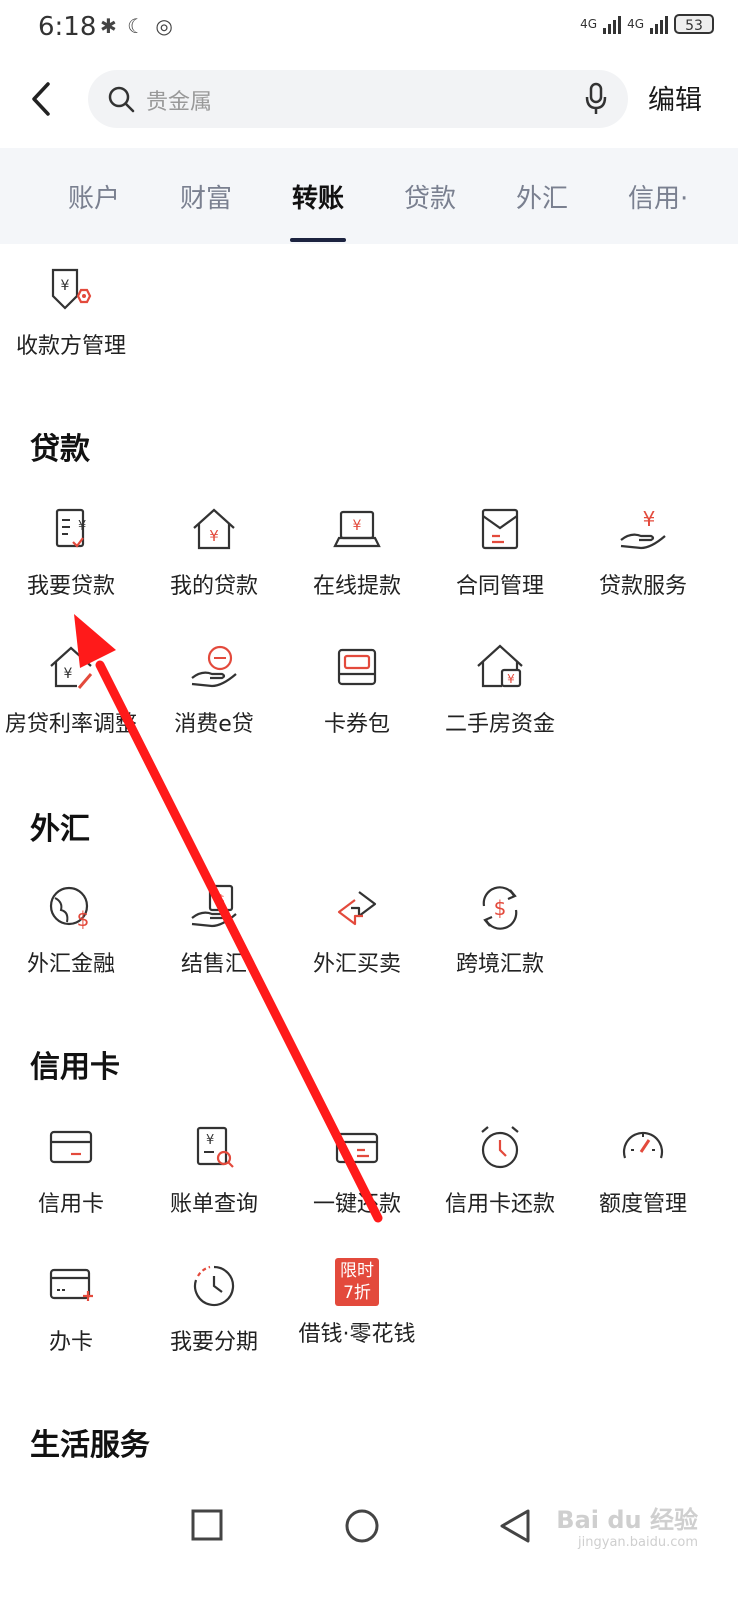  What do you see at coordinates (214, 1169) in the screenshot?
I see `bill-inquiry: ¥ 账单查询` at bounding box center [214, 1169].